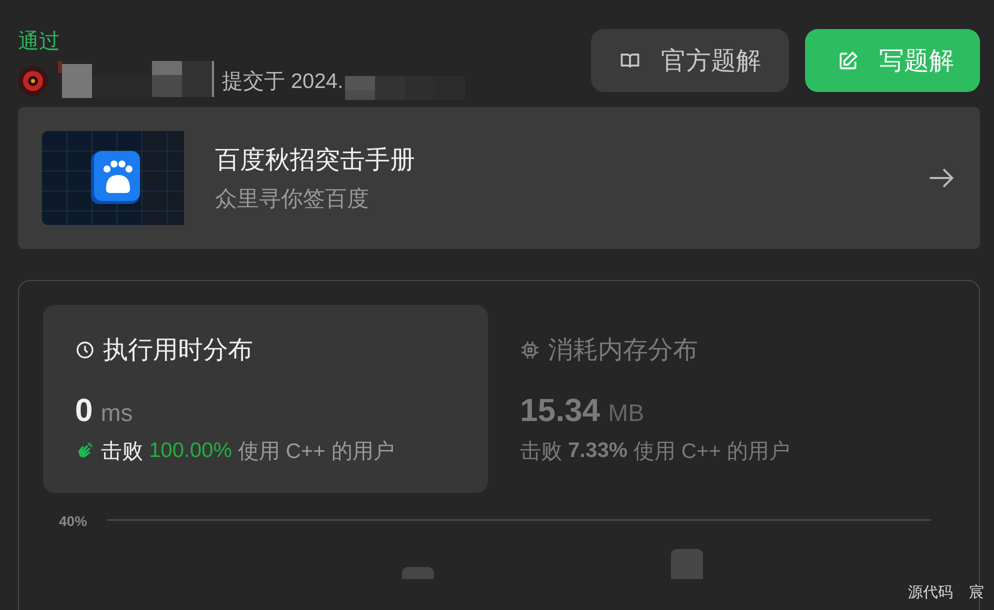 The height and width of the screenshot is (610, 994). I want to click on banner-title: 百度秋招突击手册, so click(315, 160).